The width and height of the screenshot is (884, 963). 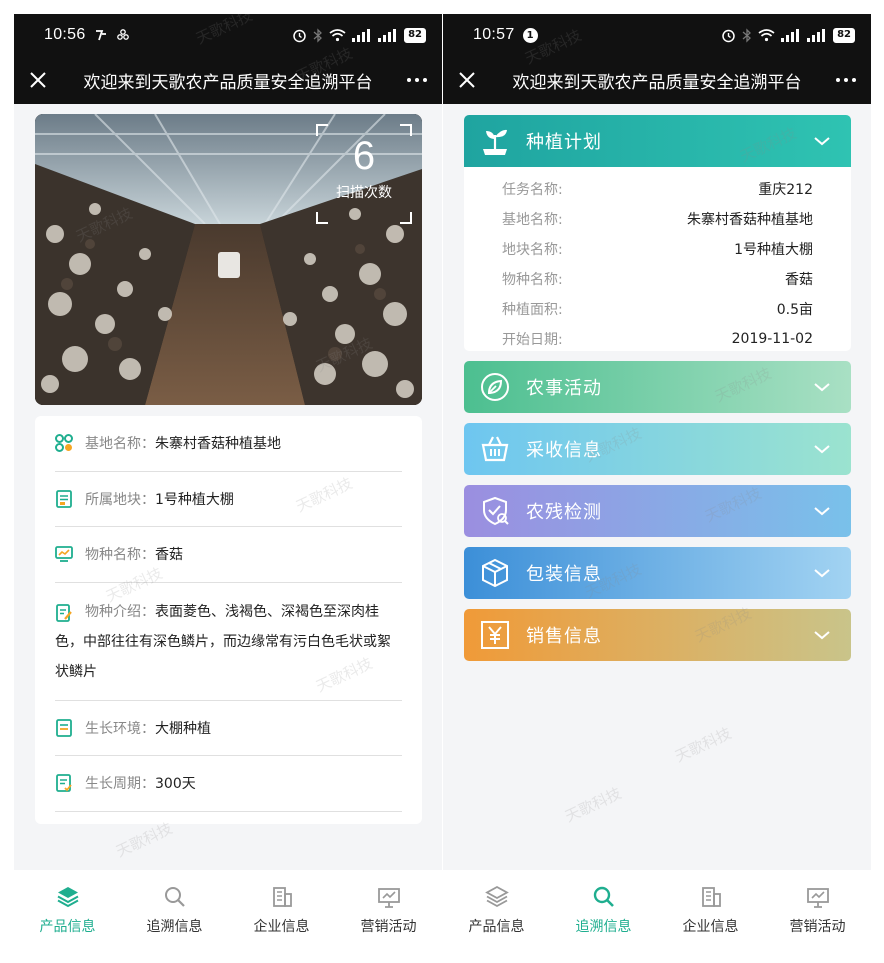 I want to click on info-value: 1号种植大棚, so click(x=194, y=499).